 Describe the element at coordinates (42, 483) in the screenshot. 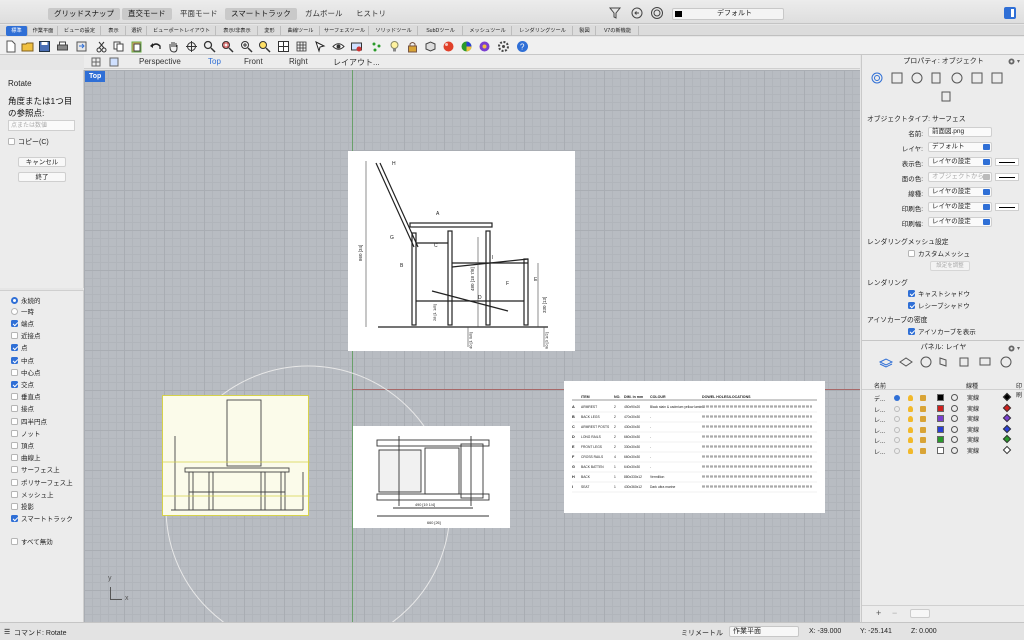

I see `osnap-item: ポリサーフェス上` at that location.